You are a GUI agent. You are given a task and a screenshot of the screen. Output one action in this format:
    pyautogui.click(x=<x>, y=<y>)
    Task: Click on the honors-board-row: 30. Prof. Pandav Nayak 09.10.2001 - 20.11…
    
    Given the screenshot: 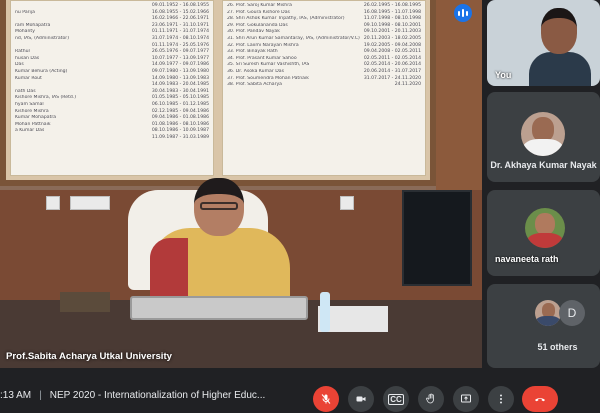 What is the action you would take?
    pyautogui.click(x=324, y=32)
    